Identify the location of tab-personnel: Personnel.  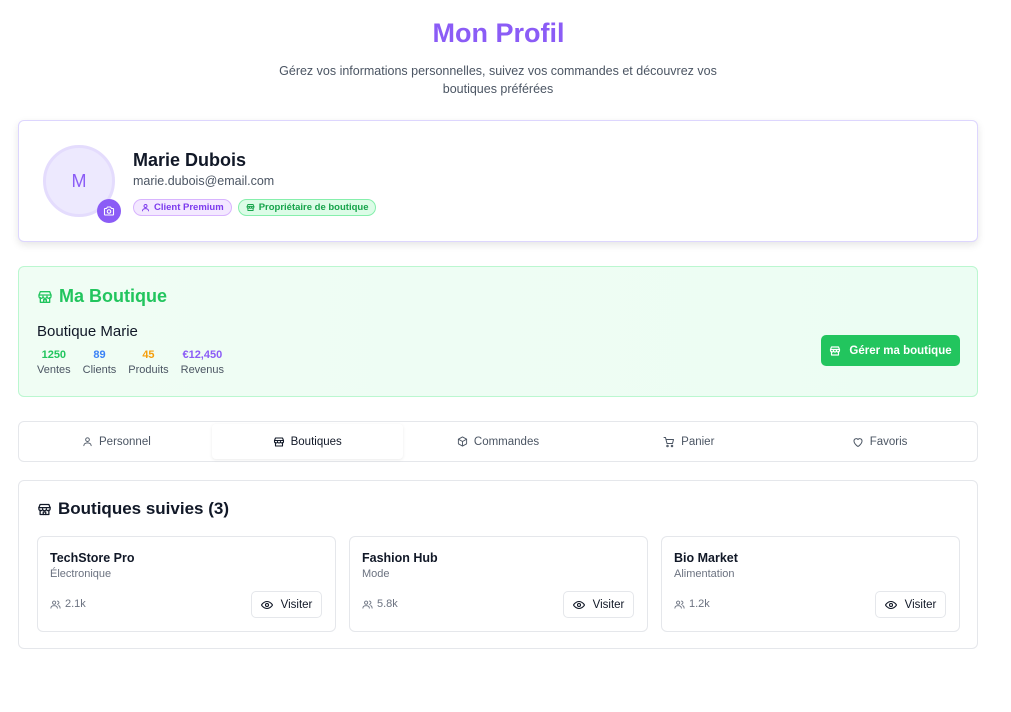
(116, 441).